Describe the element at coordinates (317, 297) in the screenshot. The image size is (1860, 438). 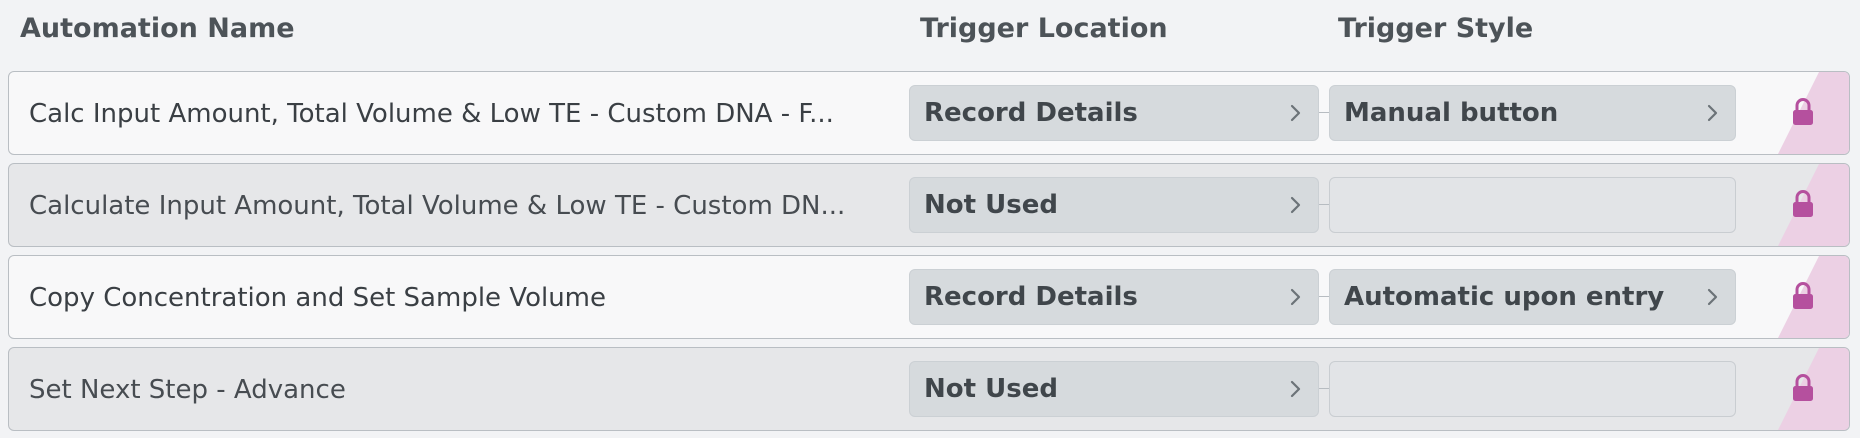
I see `automation-name: Copy Concentration and Set Sample Volume` at that location.